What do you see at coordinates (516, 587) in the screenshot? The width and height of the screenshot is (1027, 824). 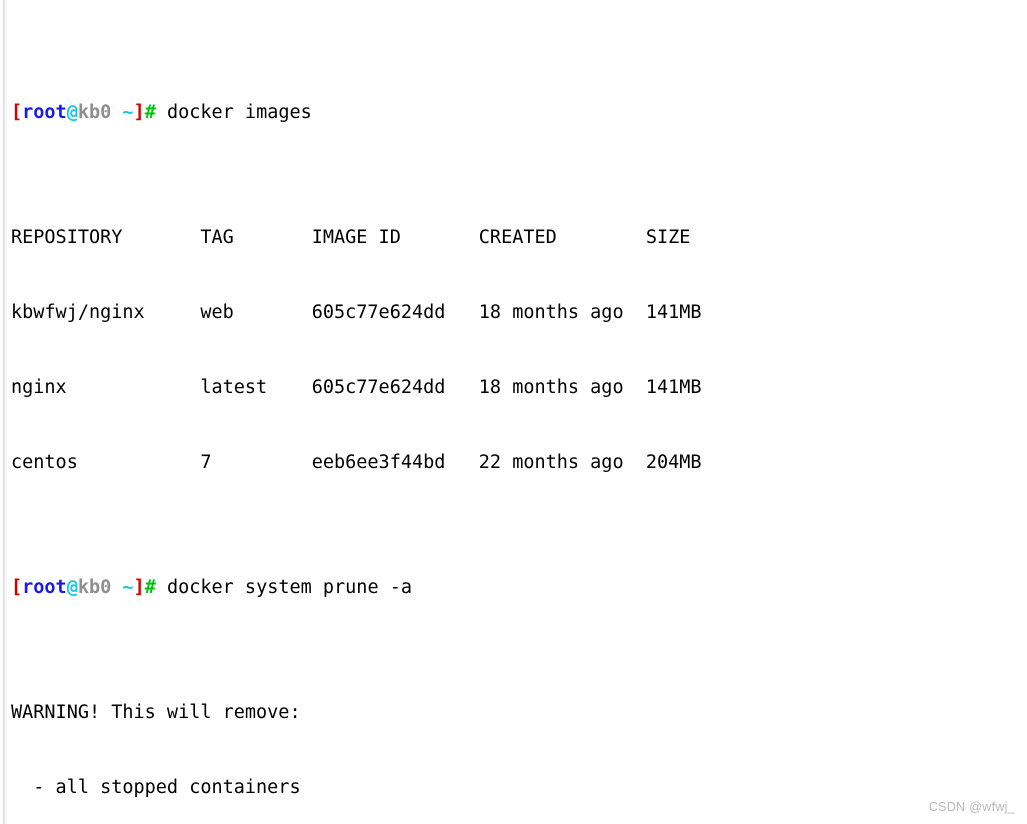 I see `prompt-line-2: [root@kb0 ~]# docker system prune -a` at bounding box center [516, 587].